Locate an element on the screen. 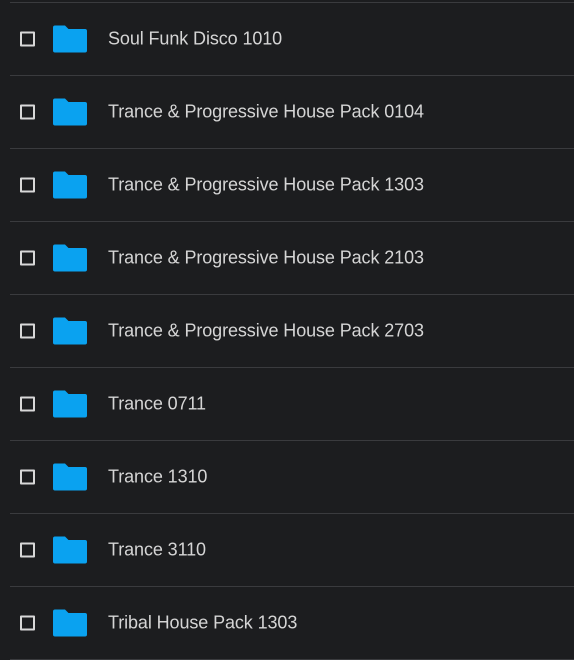 This screenshot has height=660, width=574. folder-name: Trance & Progressive House Pack 2703 is located at coordinates (266, 330).